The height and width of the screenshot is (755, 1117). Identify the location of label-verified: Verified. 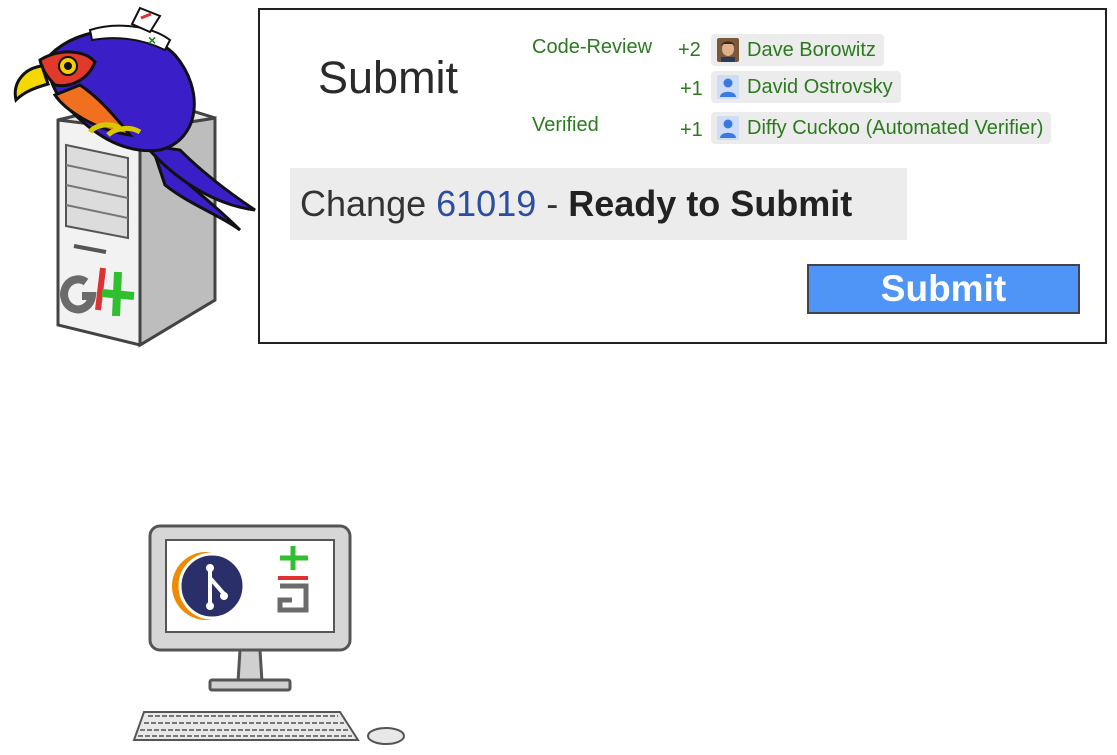
(565, 125).